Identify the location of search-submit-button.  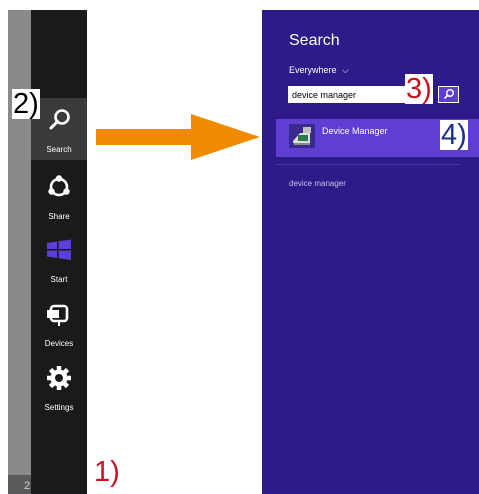
(448, 94).